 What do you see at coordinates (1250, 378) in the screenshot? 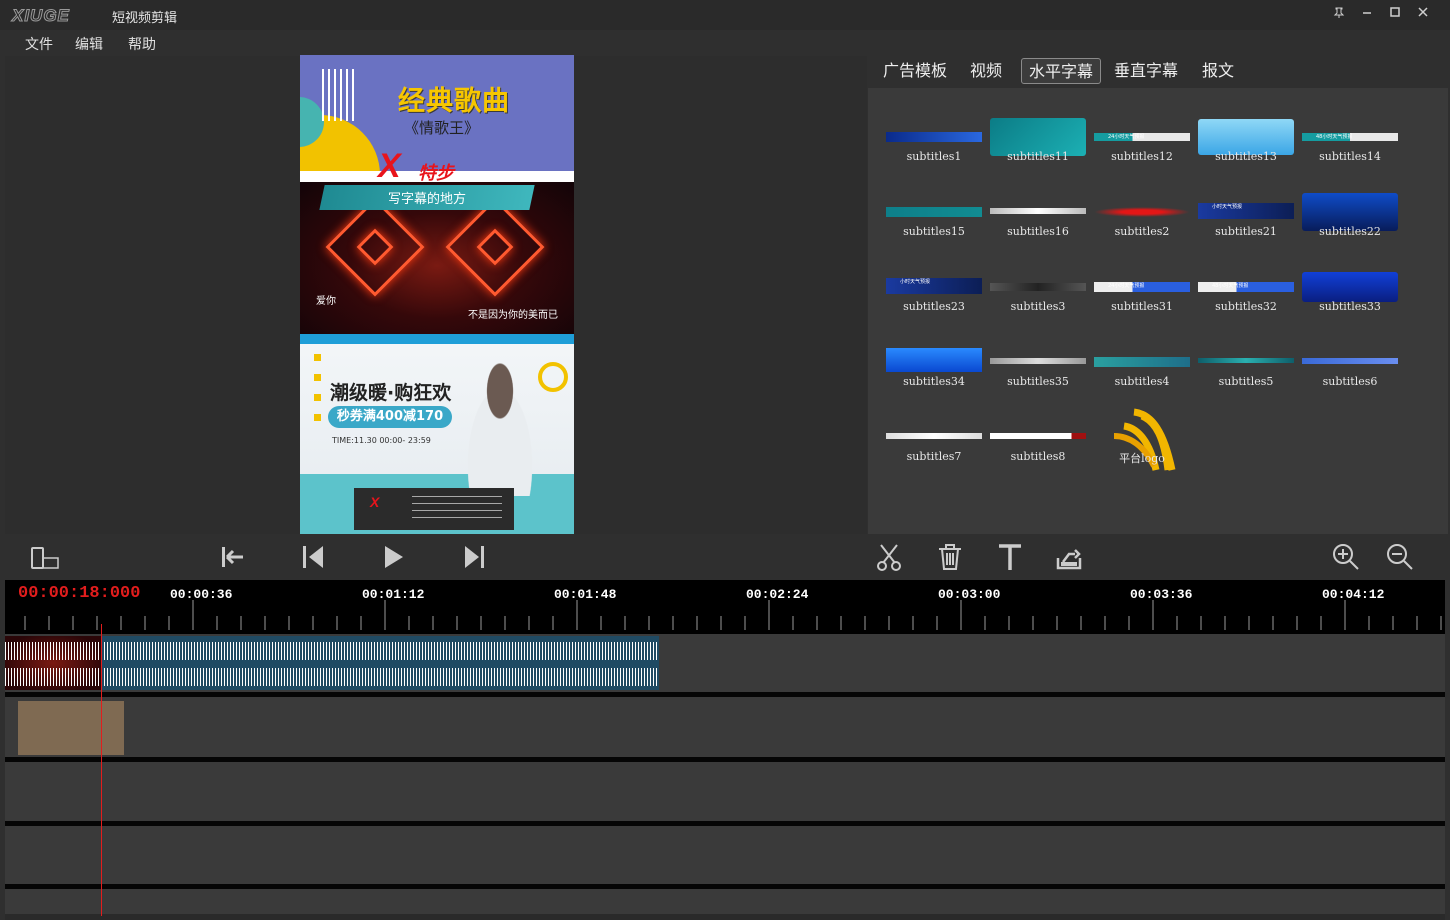
I see `template-item: subtitles5` at bounding box center [1250, 378].